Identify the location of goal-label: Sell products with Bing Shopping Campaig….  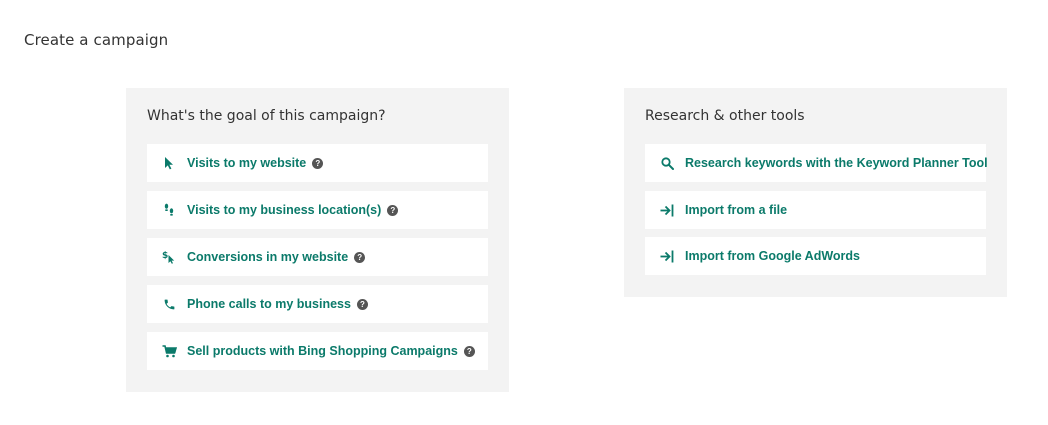
(322, 351).